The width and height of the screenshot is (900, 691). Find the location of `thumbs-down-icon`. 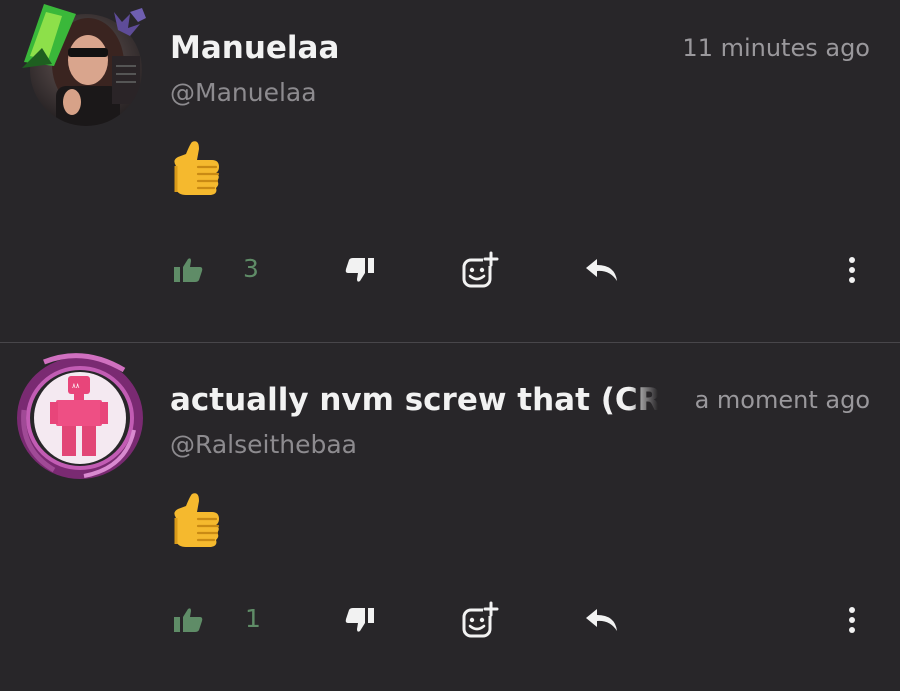

thumbs-down-icon is located at coordinates (359, 620).